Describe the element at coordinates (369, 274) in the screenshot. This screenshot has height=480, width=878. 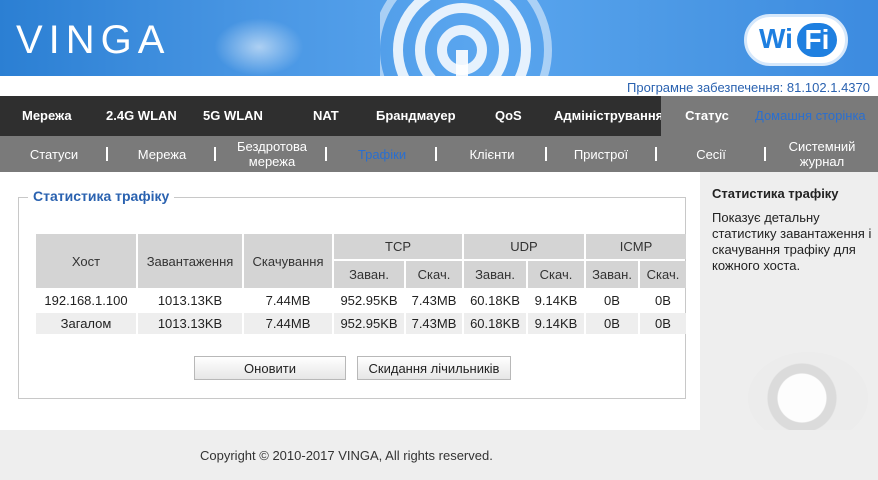
I see `col-tcp-up: Заван.` at that location.